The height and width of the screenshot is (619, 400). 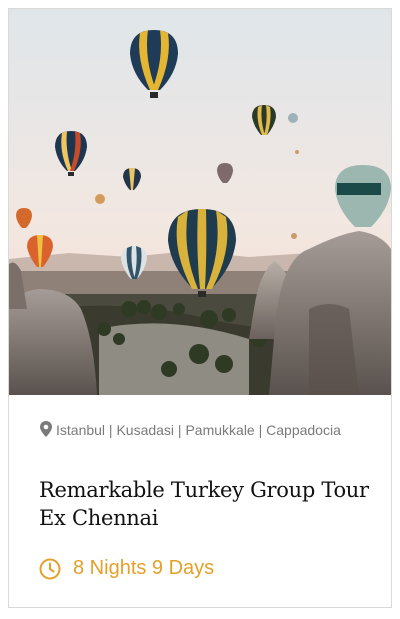 I want to click on map-pin-icon, so click(x=46, y=429).